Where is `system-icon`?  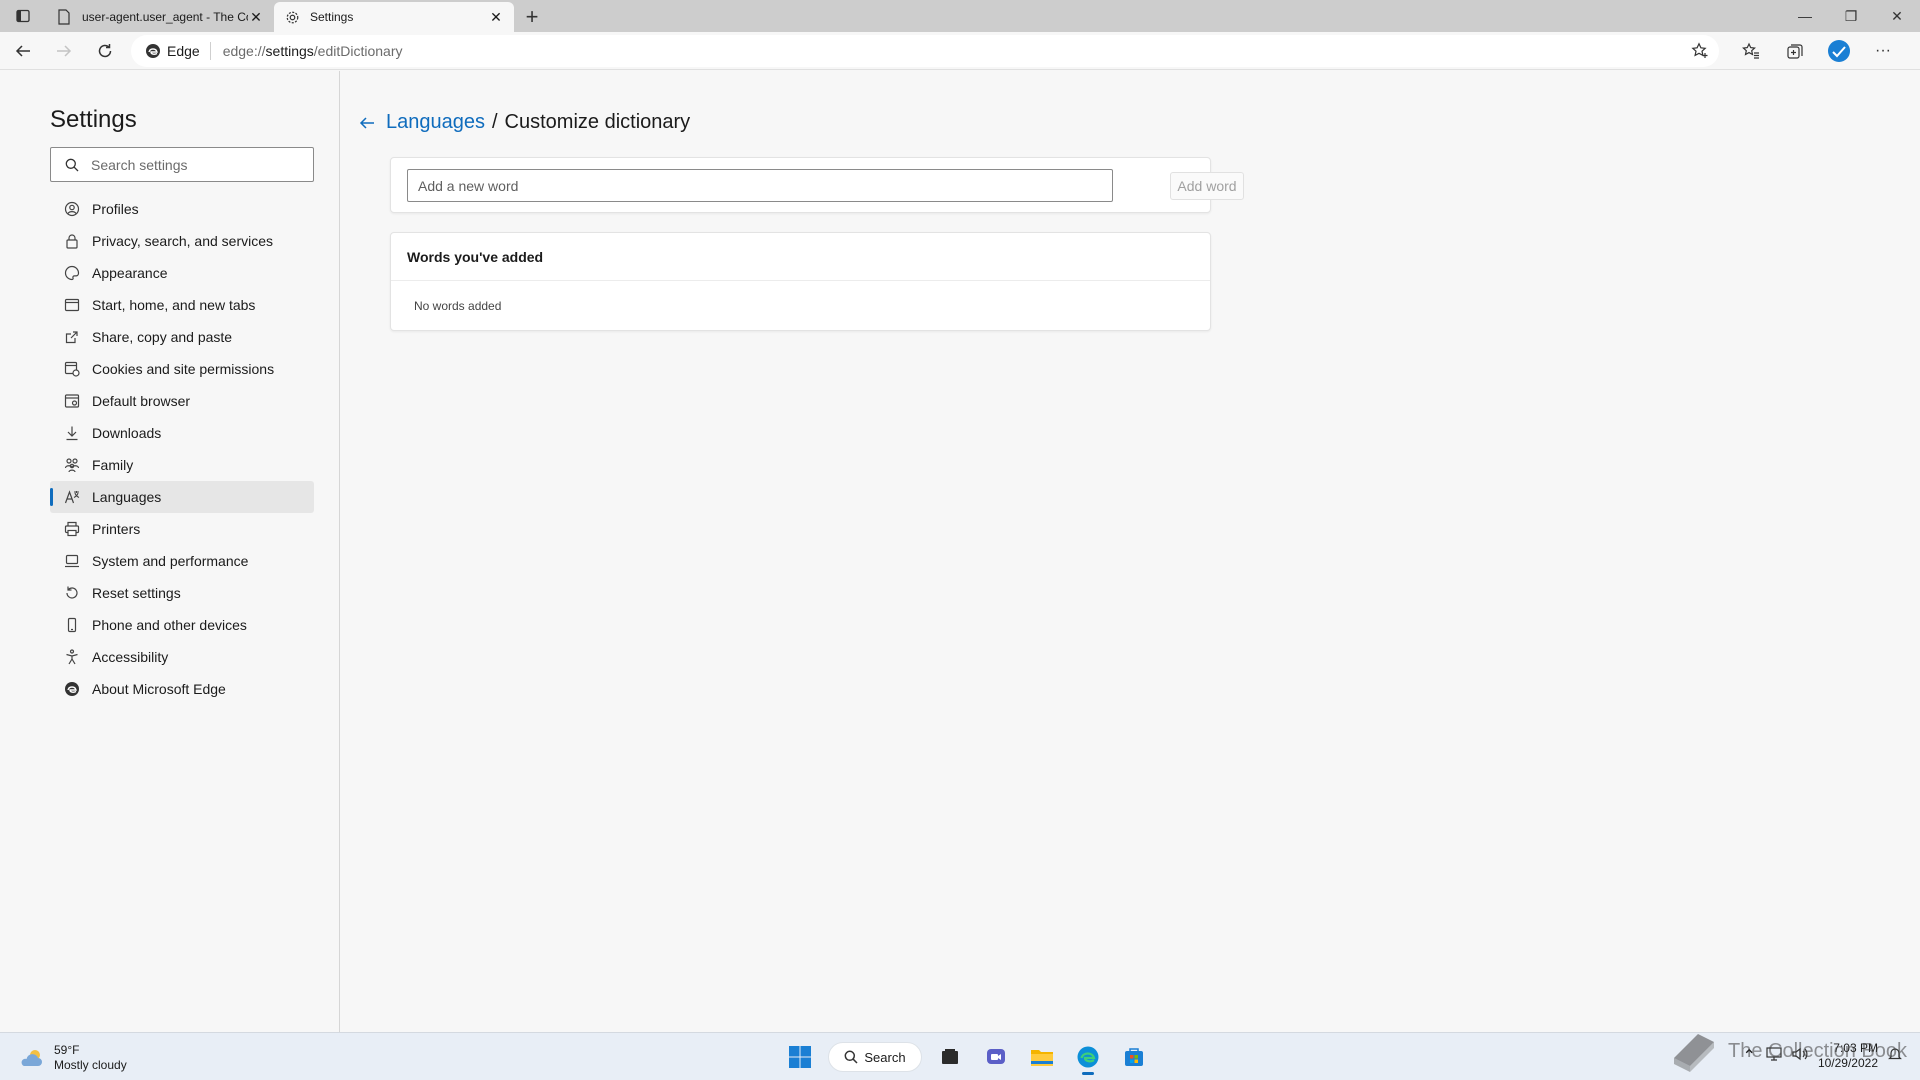 system-icon is located at coordinates (72, 561).